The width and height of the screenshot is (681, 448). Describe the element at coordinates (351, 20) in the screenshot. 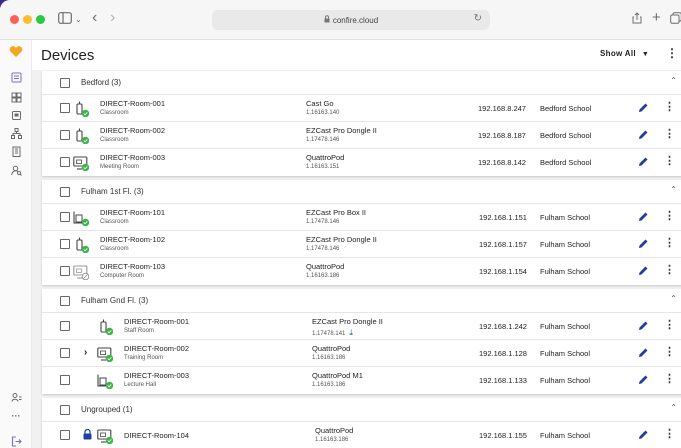

I see `address-bar: confire.cloud ↻` at that location.